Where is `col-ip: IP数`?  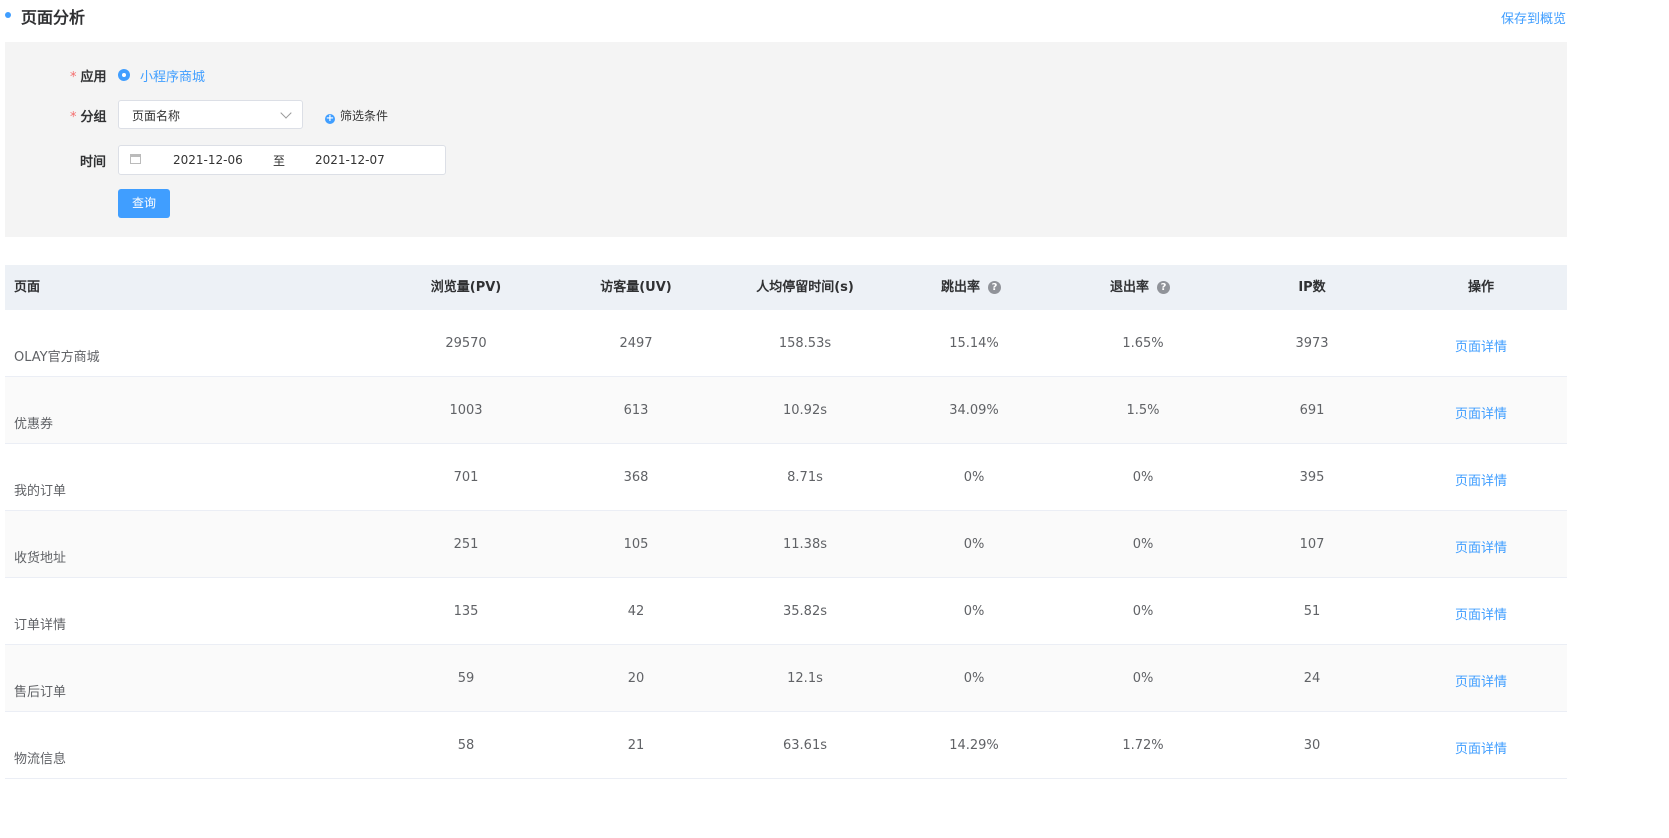
col-ip: IP数 is located at coordinates (1312, 287).